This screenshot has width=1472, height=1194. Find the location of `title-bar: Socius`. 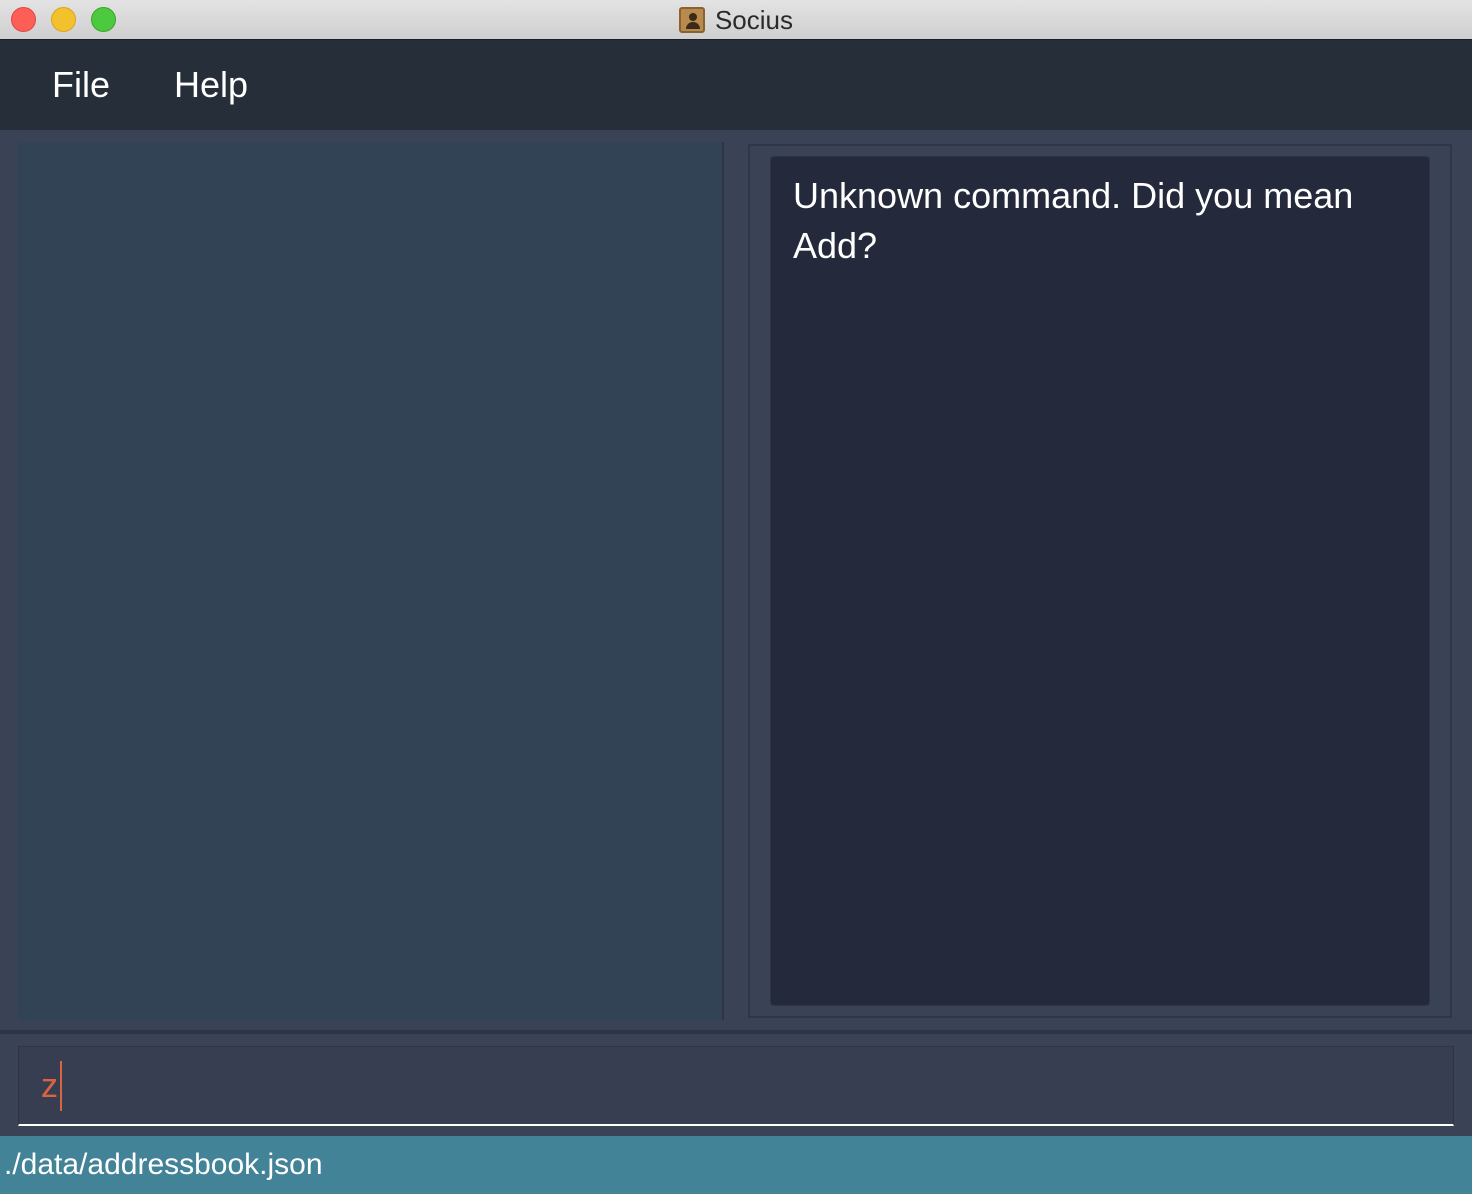

title-bar: Socius is located at coordinates (736, 20).